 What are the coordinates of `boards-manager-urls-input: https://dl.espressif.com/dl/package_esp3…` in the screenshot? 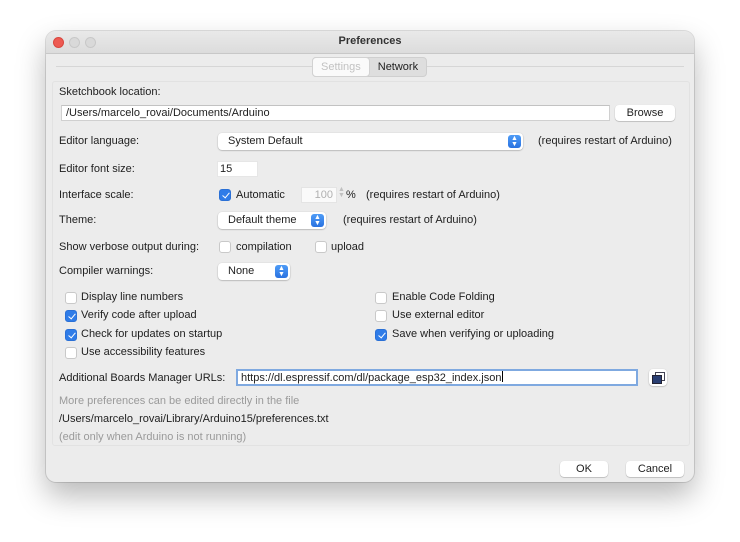 It's located at (437, 377).